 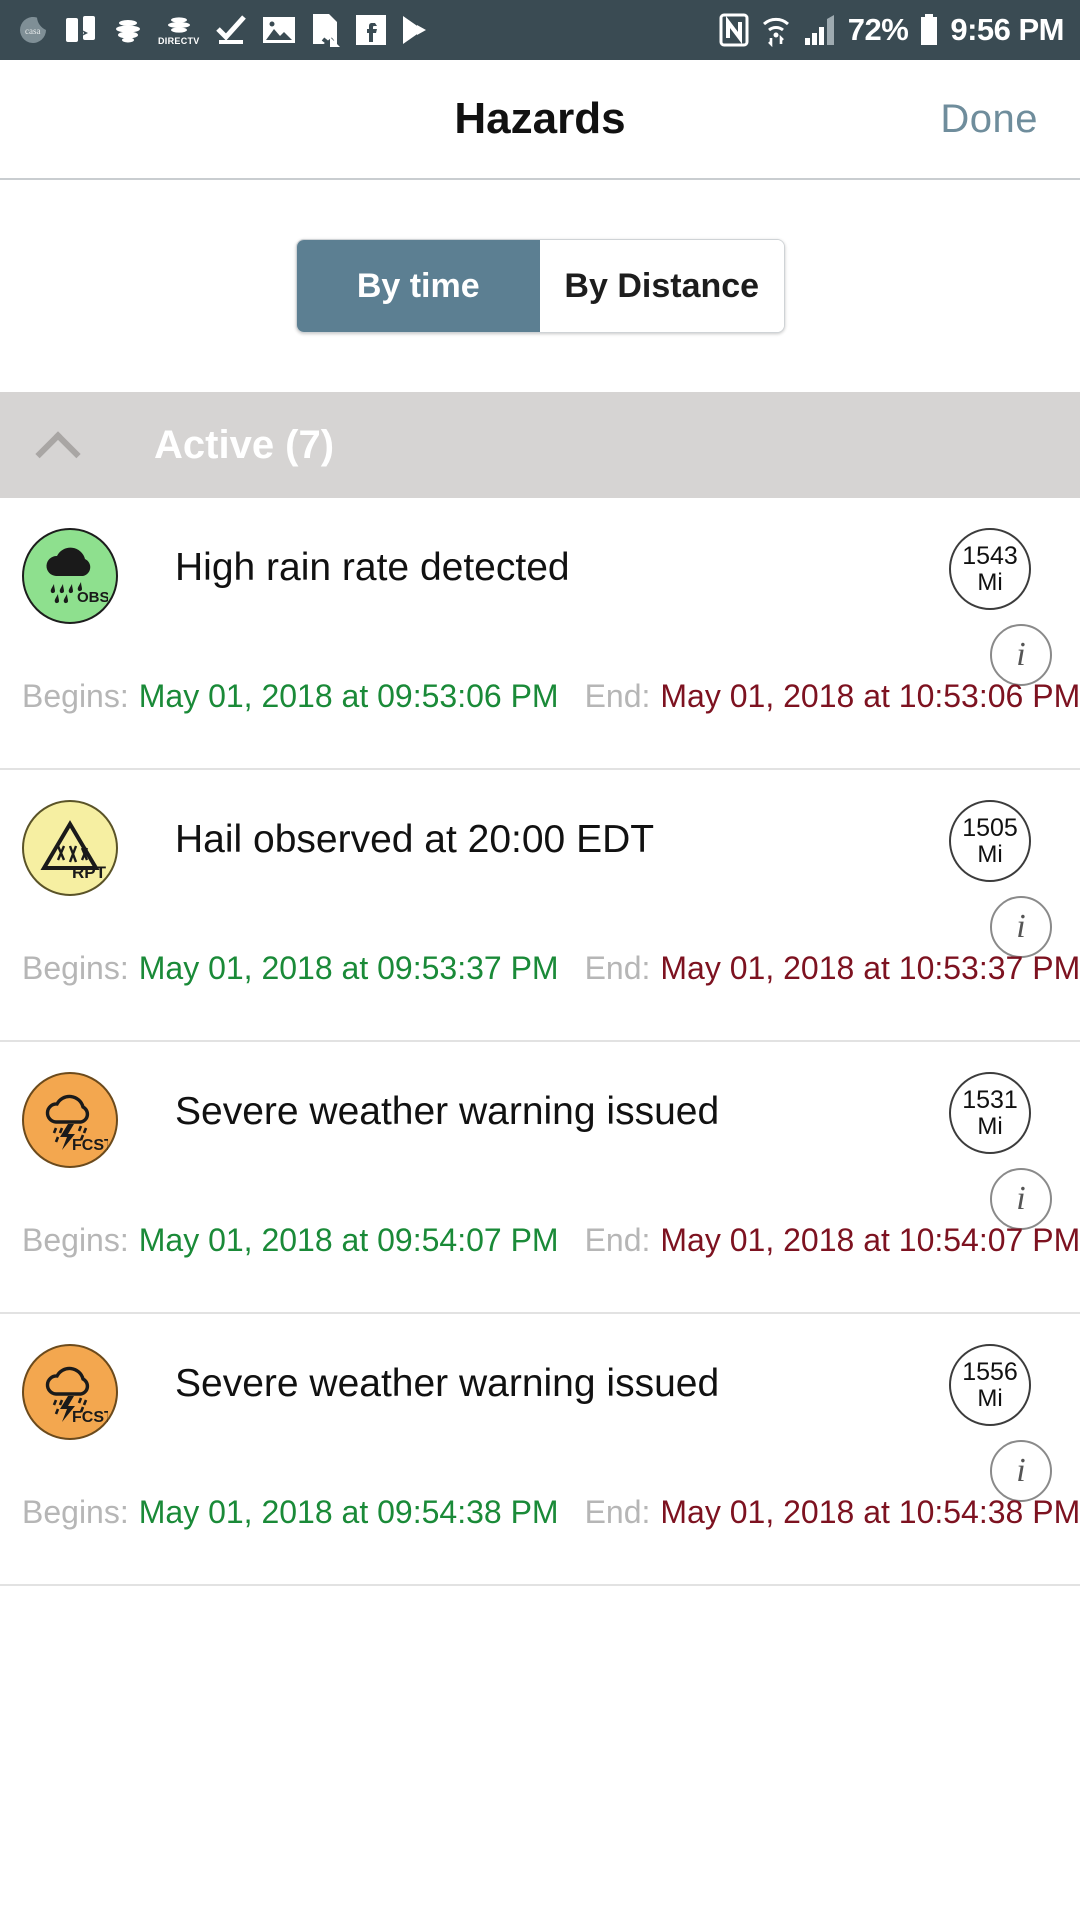 What do you see at coordinates (279, 30) in the screenshot?
I see `gallery-image-icon` at bounding box center [279, 30].